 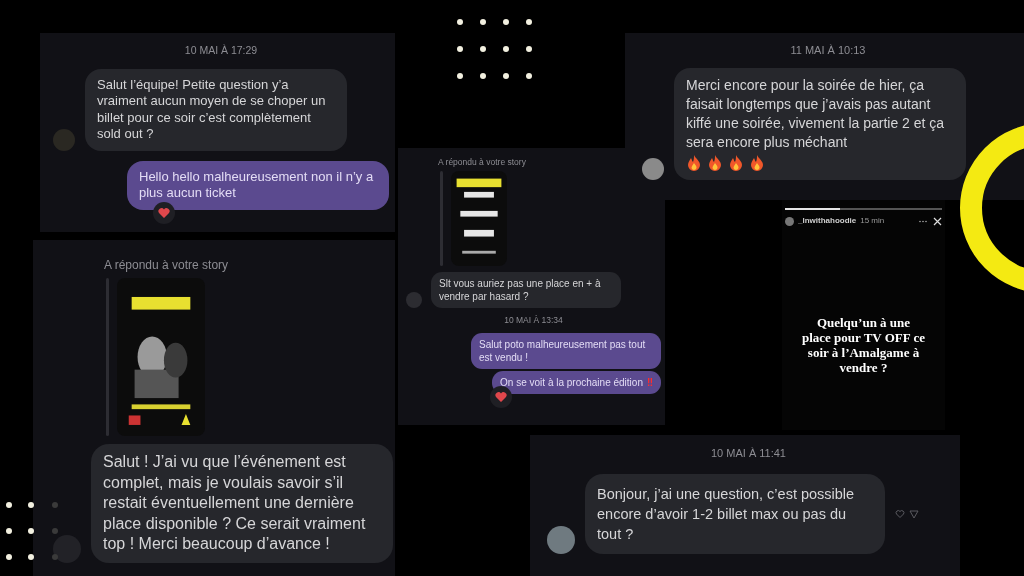 What do you see at coordinates (221, 50) in the screenshot?
I see `timestamp: 10 MAI À 17:29` at bounding box center [221, 50].